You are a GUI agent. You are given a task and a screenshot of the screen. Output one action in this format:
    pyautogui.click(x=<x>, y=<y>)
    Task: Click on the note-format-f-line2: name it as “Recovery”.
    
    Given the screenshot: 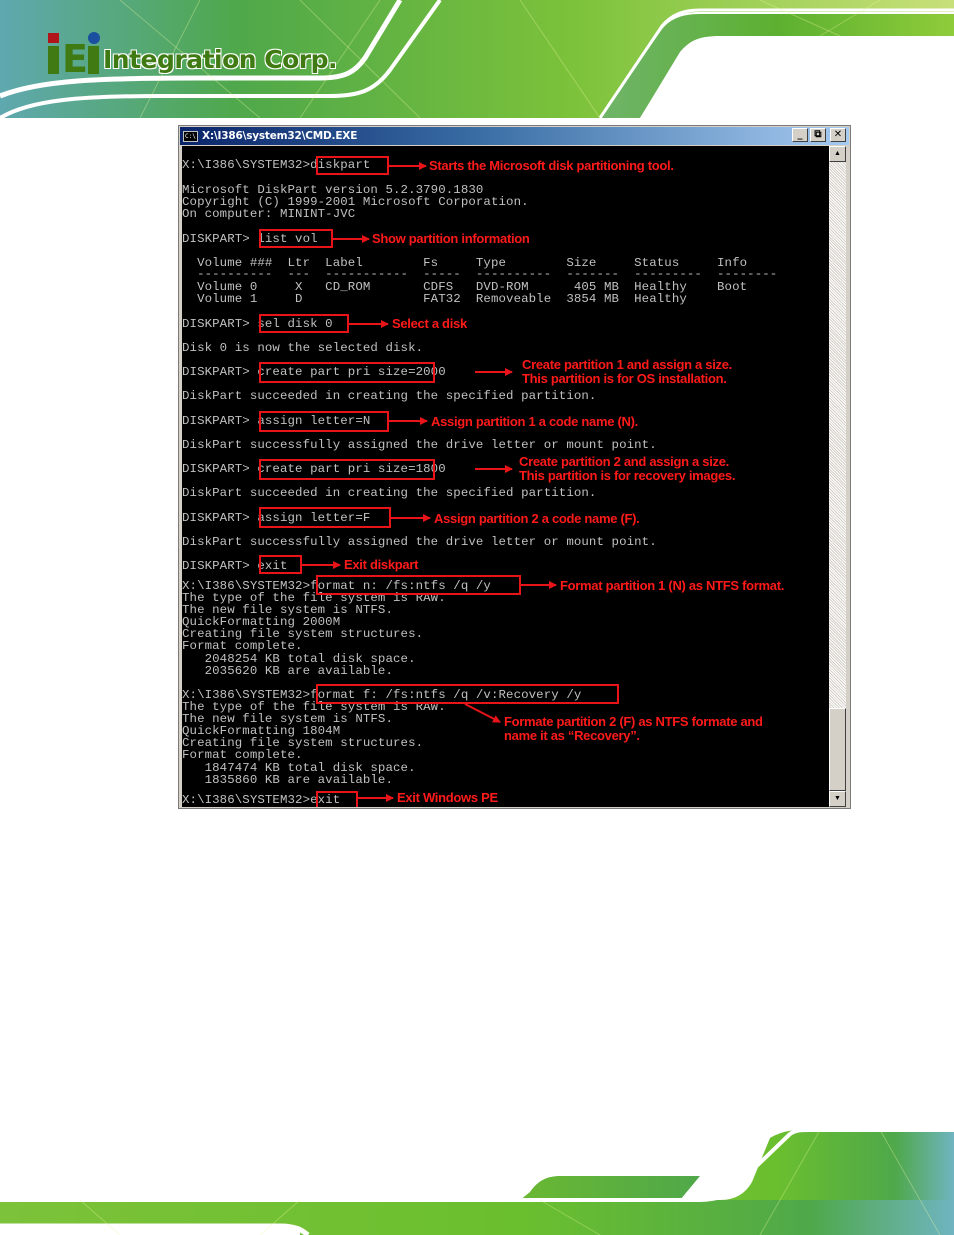 What is the action you would take?
    pyautogui.click(x=572, y=735)
    